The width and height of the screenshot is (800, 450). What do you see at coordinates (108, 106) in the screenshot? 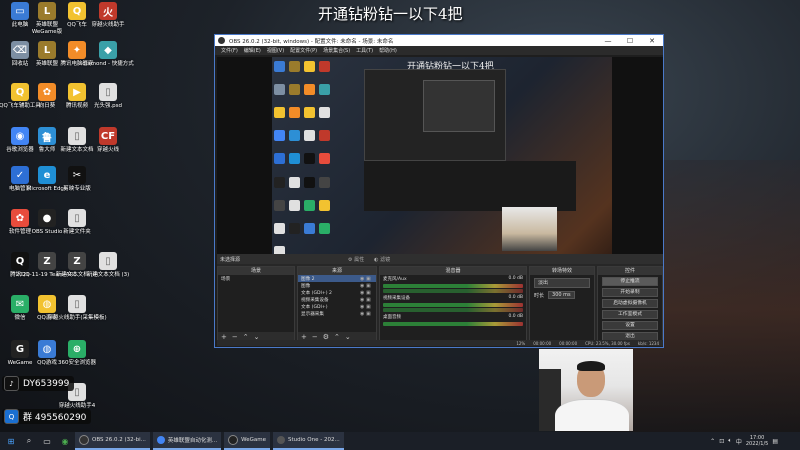
I see `desktop-icon-label: 光头强.psd` at bounding box center [108, 106].